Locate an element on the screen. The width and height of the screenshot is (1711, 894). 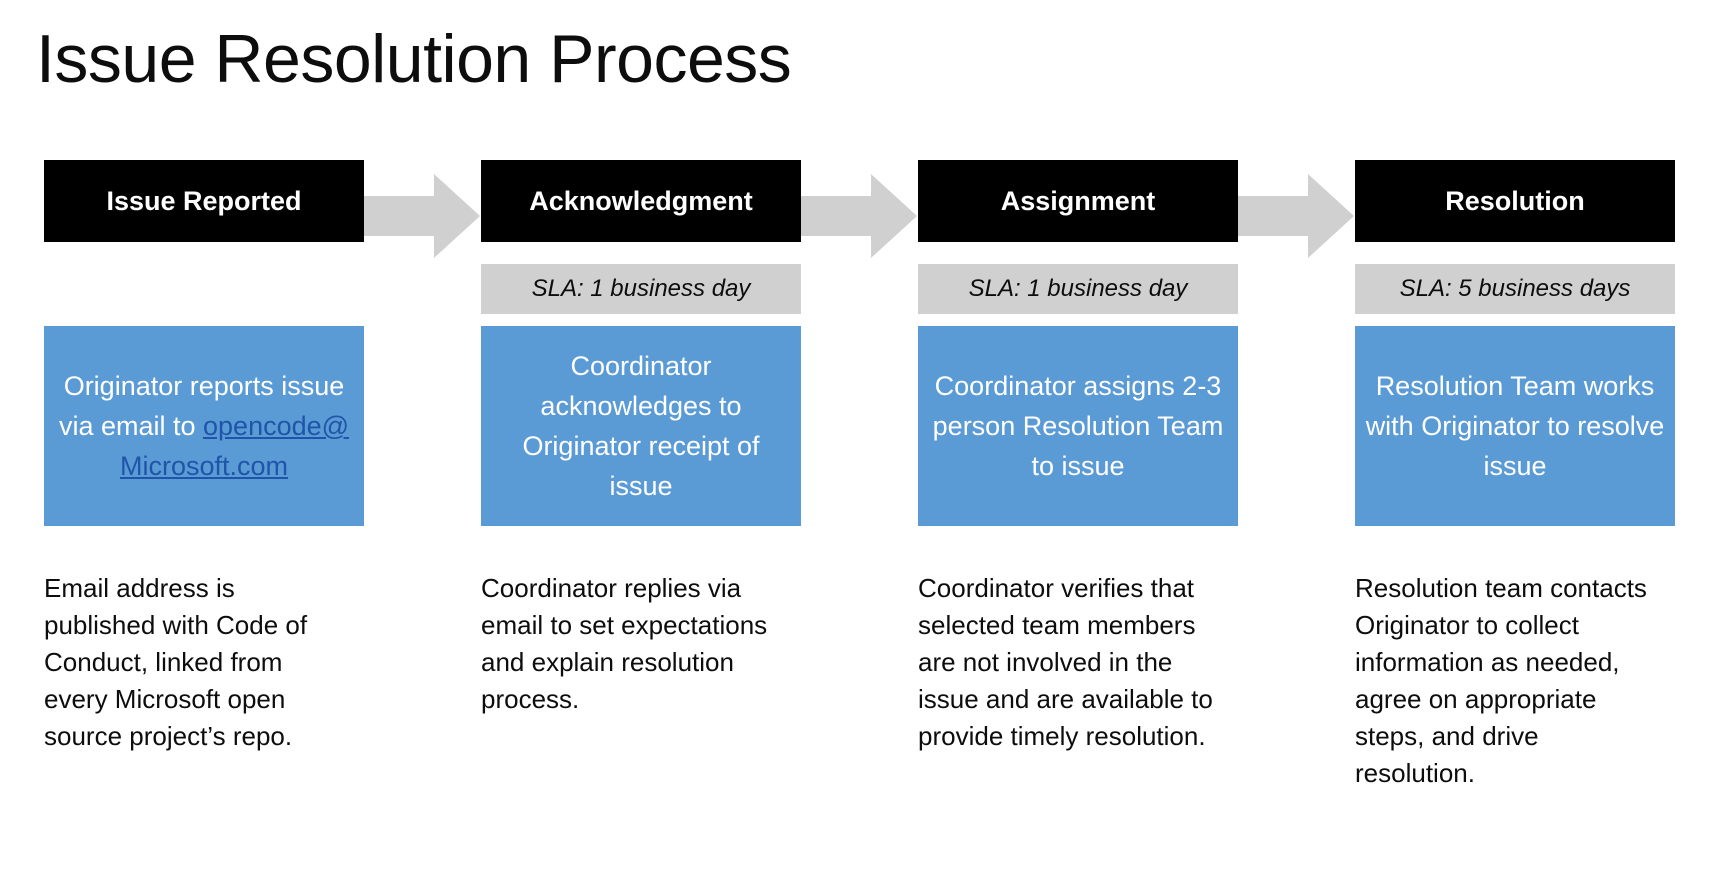
sla-row-resolution: SLA: 5 business days is located at coordinates (1515, 278).